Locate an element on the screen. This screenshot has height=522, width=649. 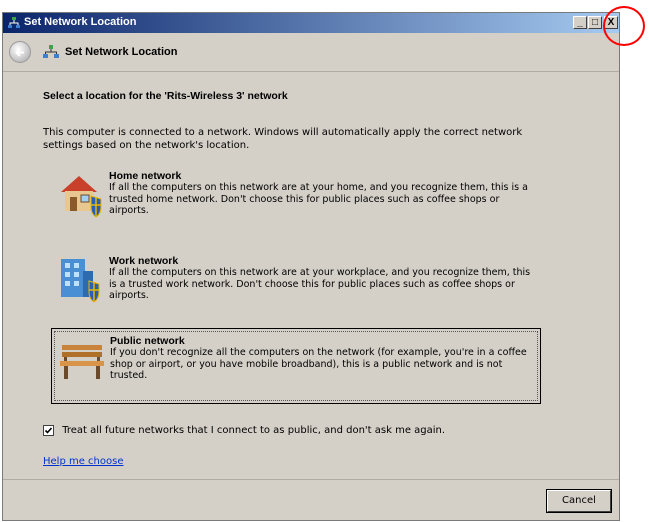
navigation-bar: Set Network Location is located at coordinates (311, 52).